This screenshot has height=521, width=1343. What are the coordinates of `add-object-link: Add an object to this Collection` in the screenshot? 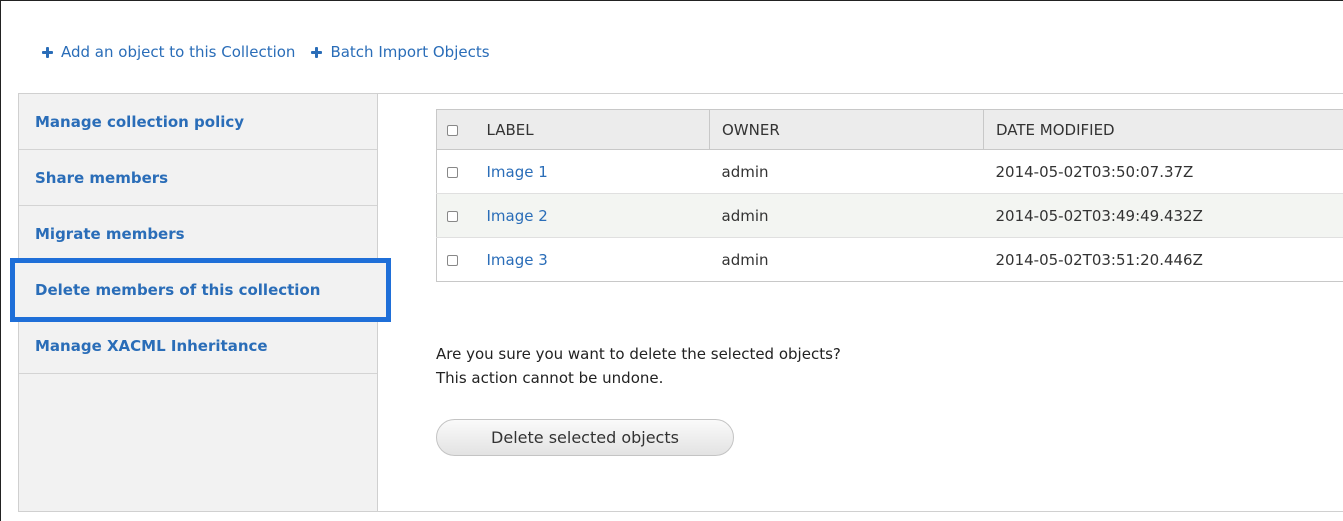 It's located at (168, 52).